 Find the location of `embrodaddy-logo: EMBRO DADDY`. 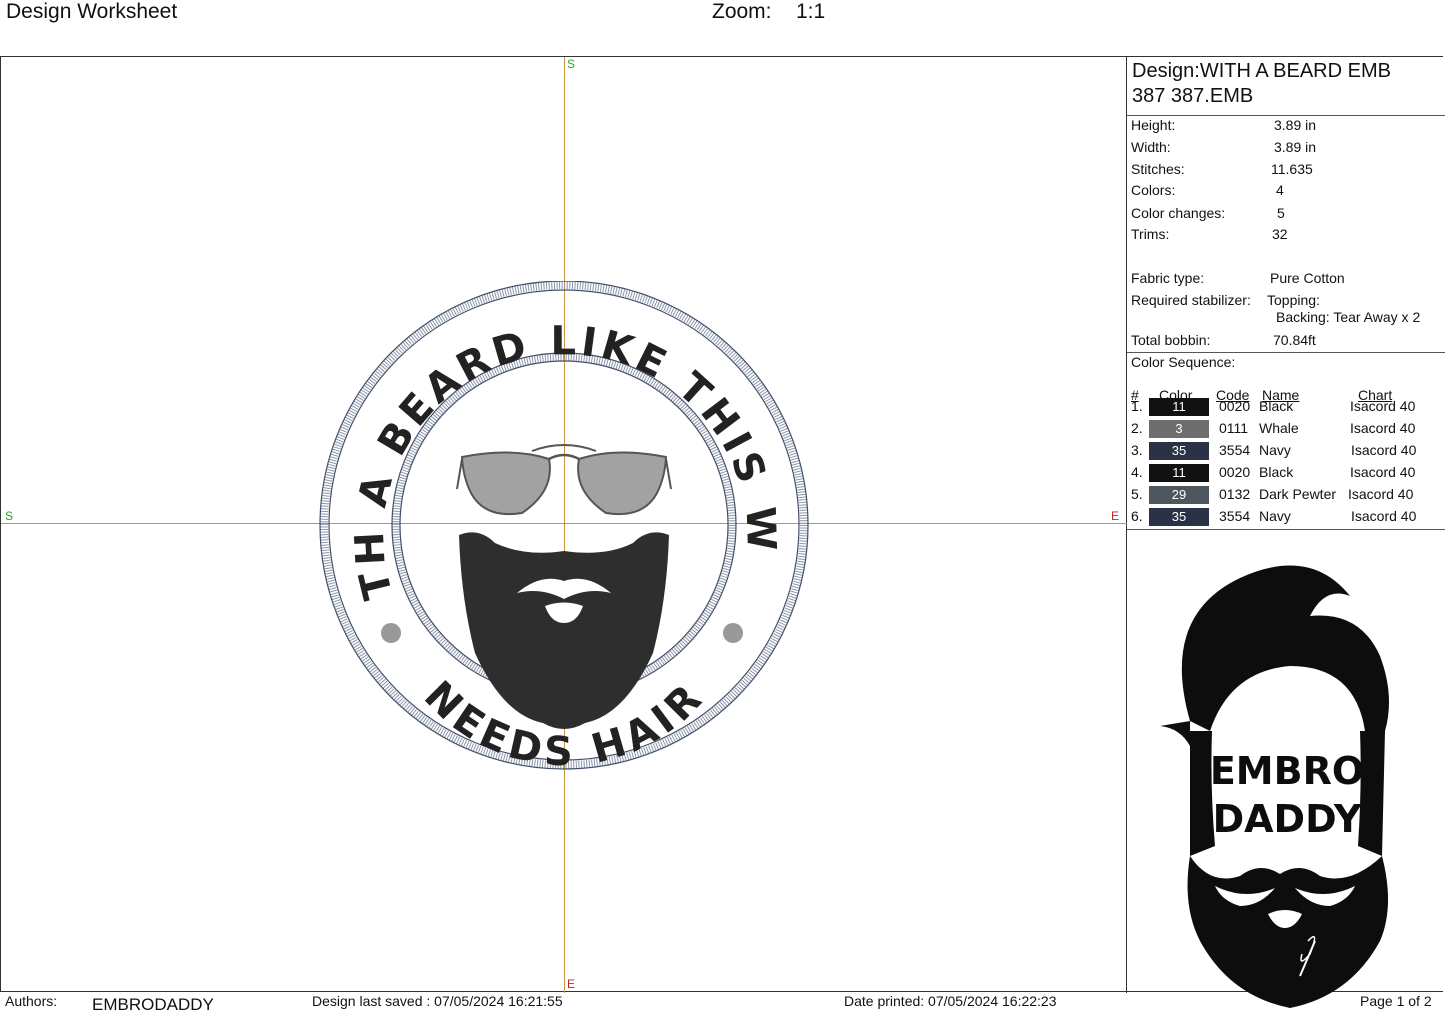

embrodaddy-logo: EMBRO DADDY is located at coordinates (1274, 786).